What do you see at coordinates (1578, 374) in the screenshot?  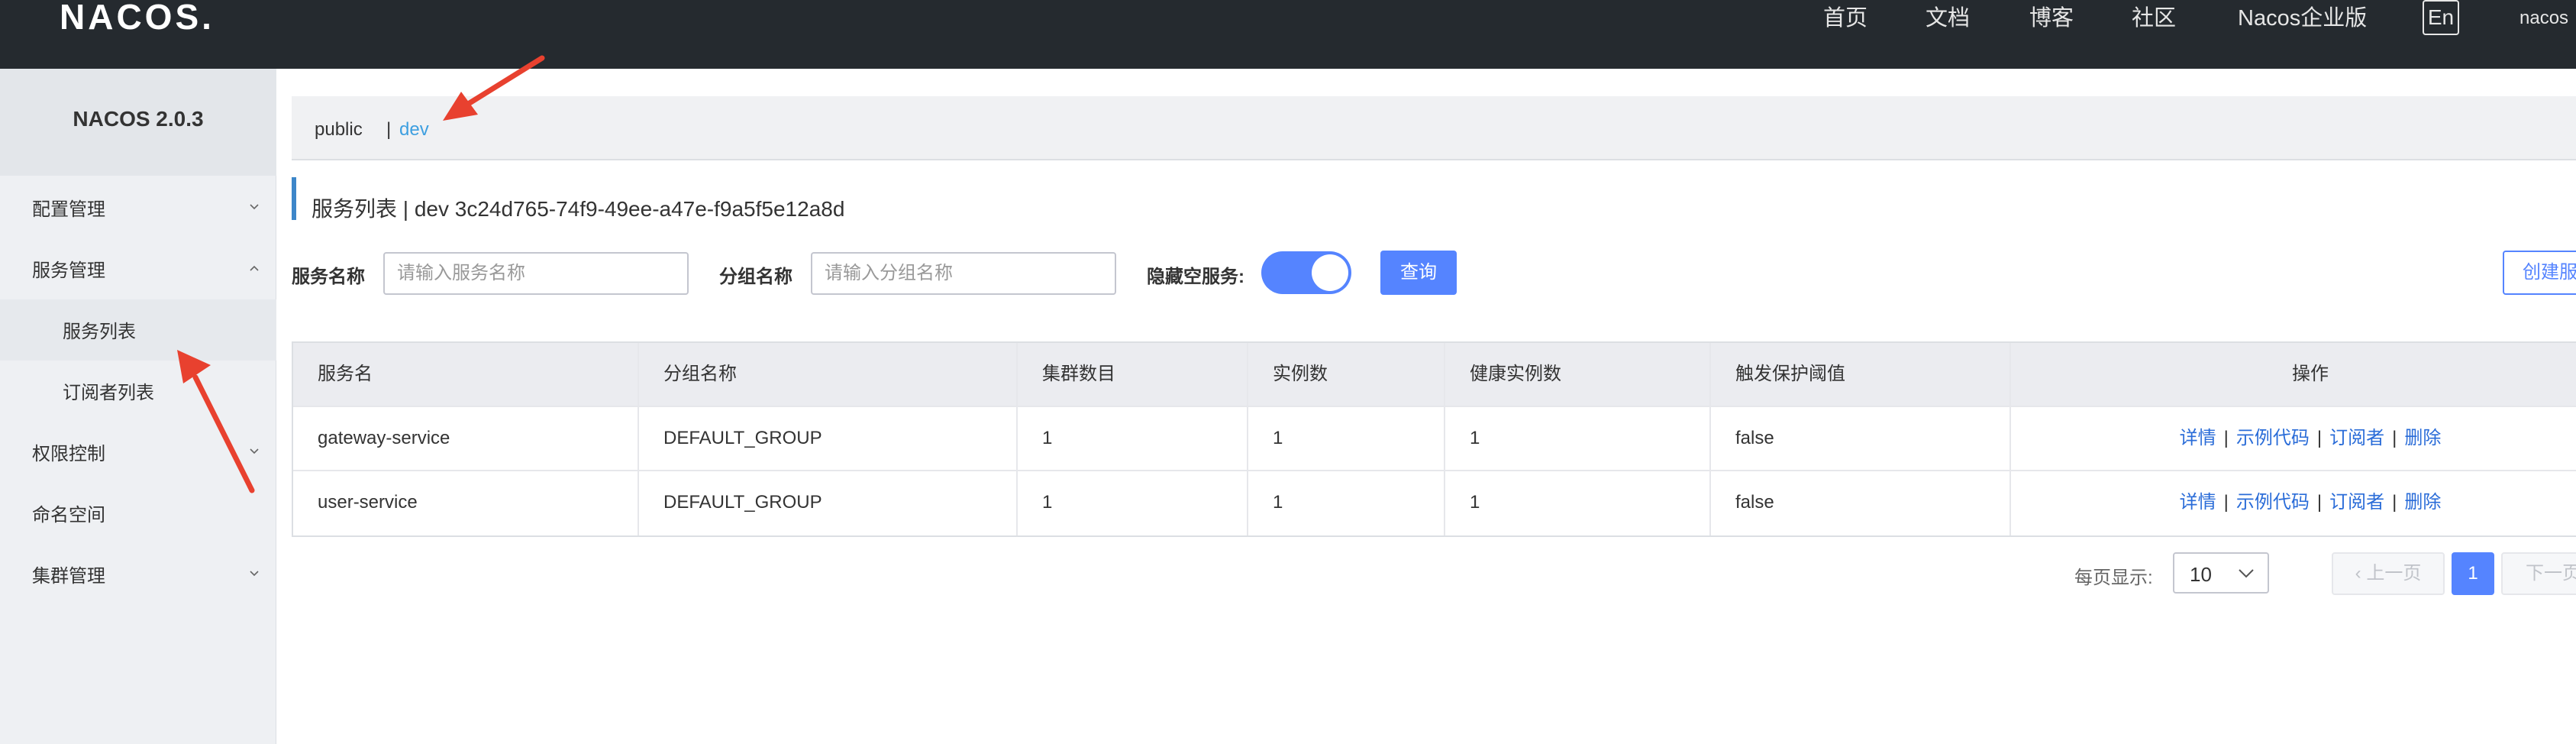 I see `header-healthy-instance-count: 健康实例数` at bounding box center [1578, 374].